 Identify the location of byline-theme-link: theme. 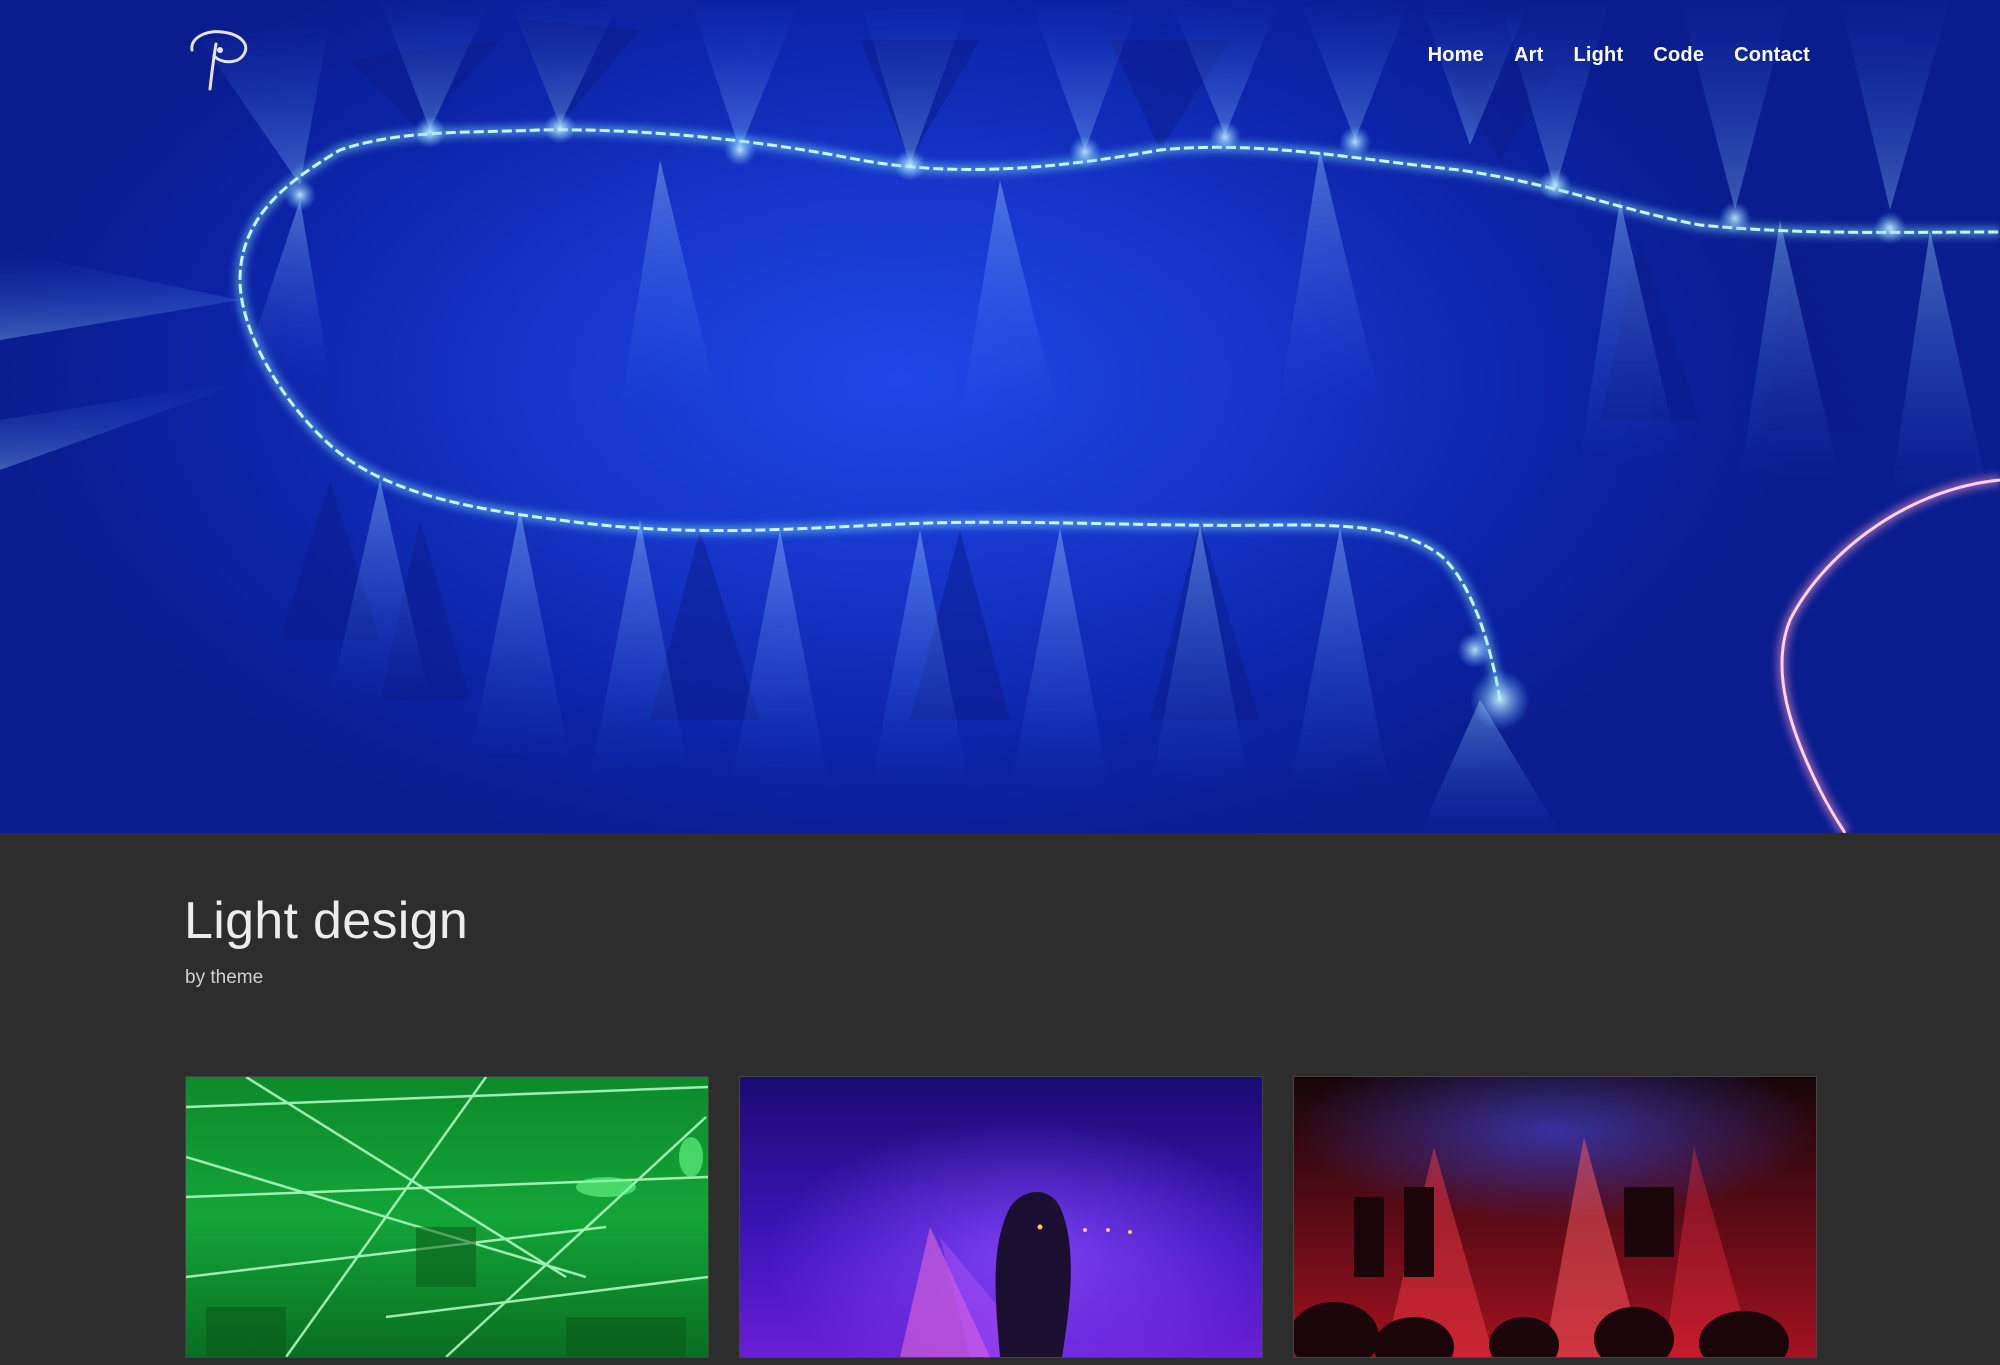
(236, 977).